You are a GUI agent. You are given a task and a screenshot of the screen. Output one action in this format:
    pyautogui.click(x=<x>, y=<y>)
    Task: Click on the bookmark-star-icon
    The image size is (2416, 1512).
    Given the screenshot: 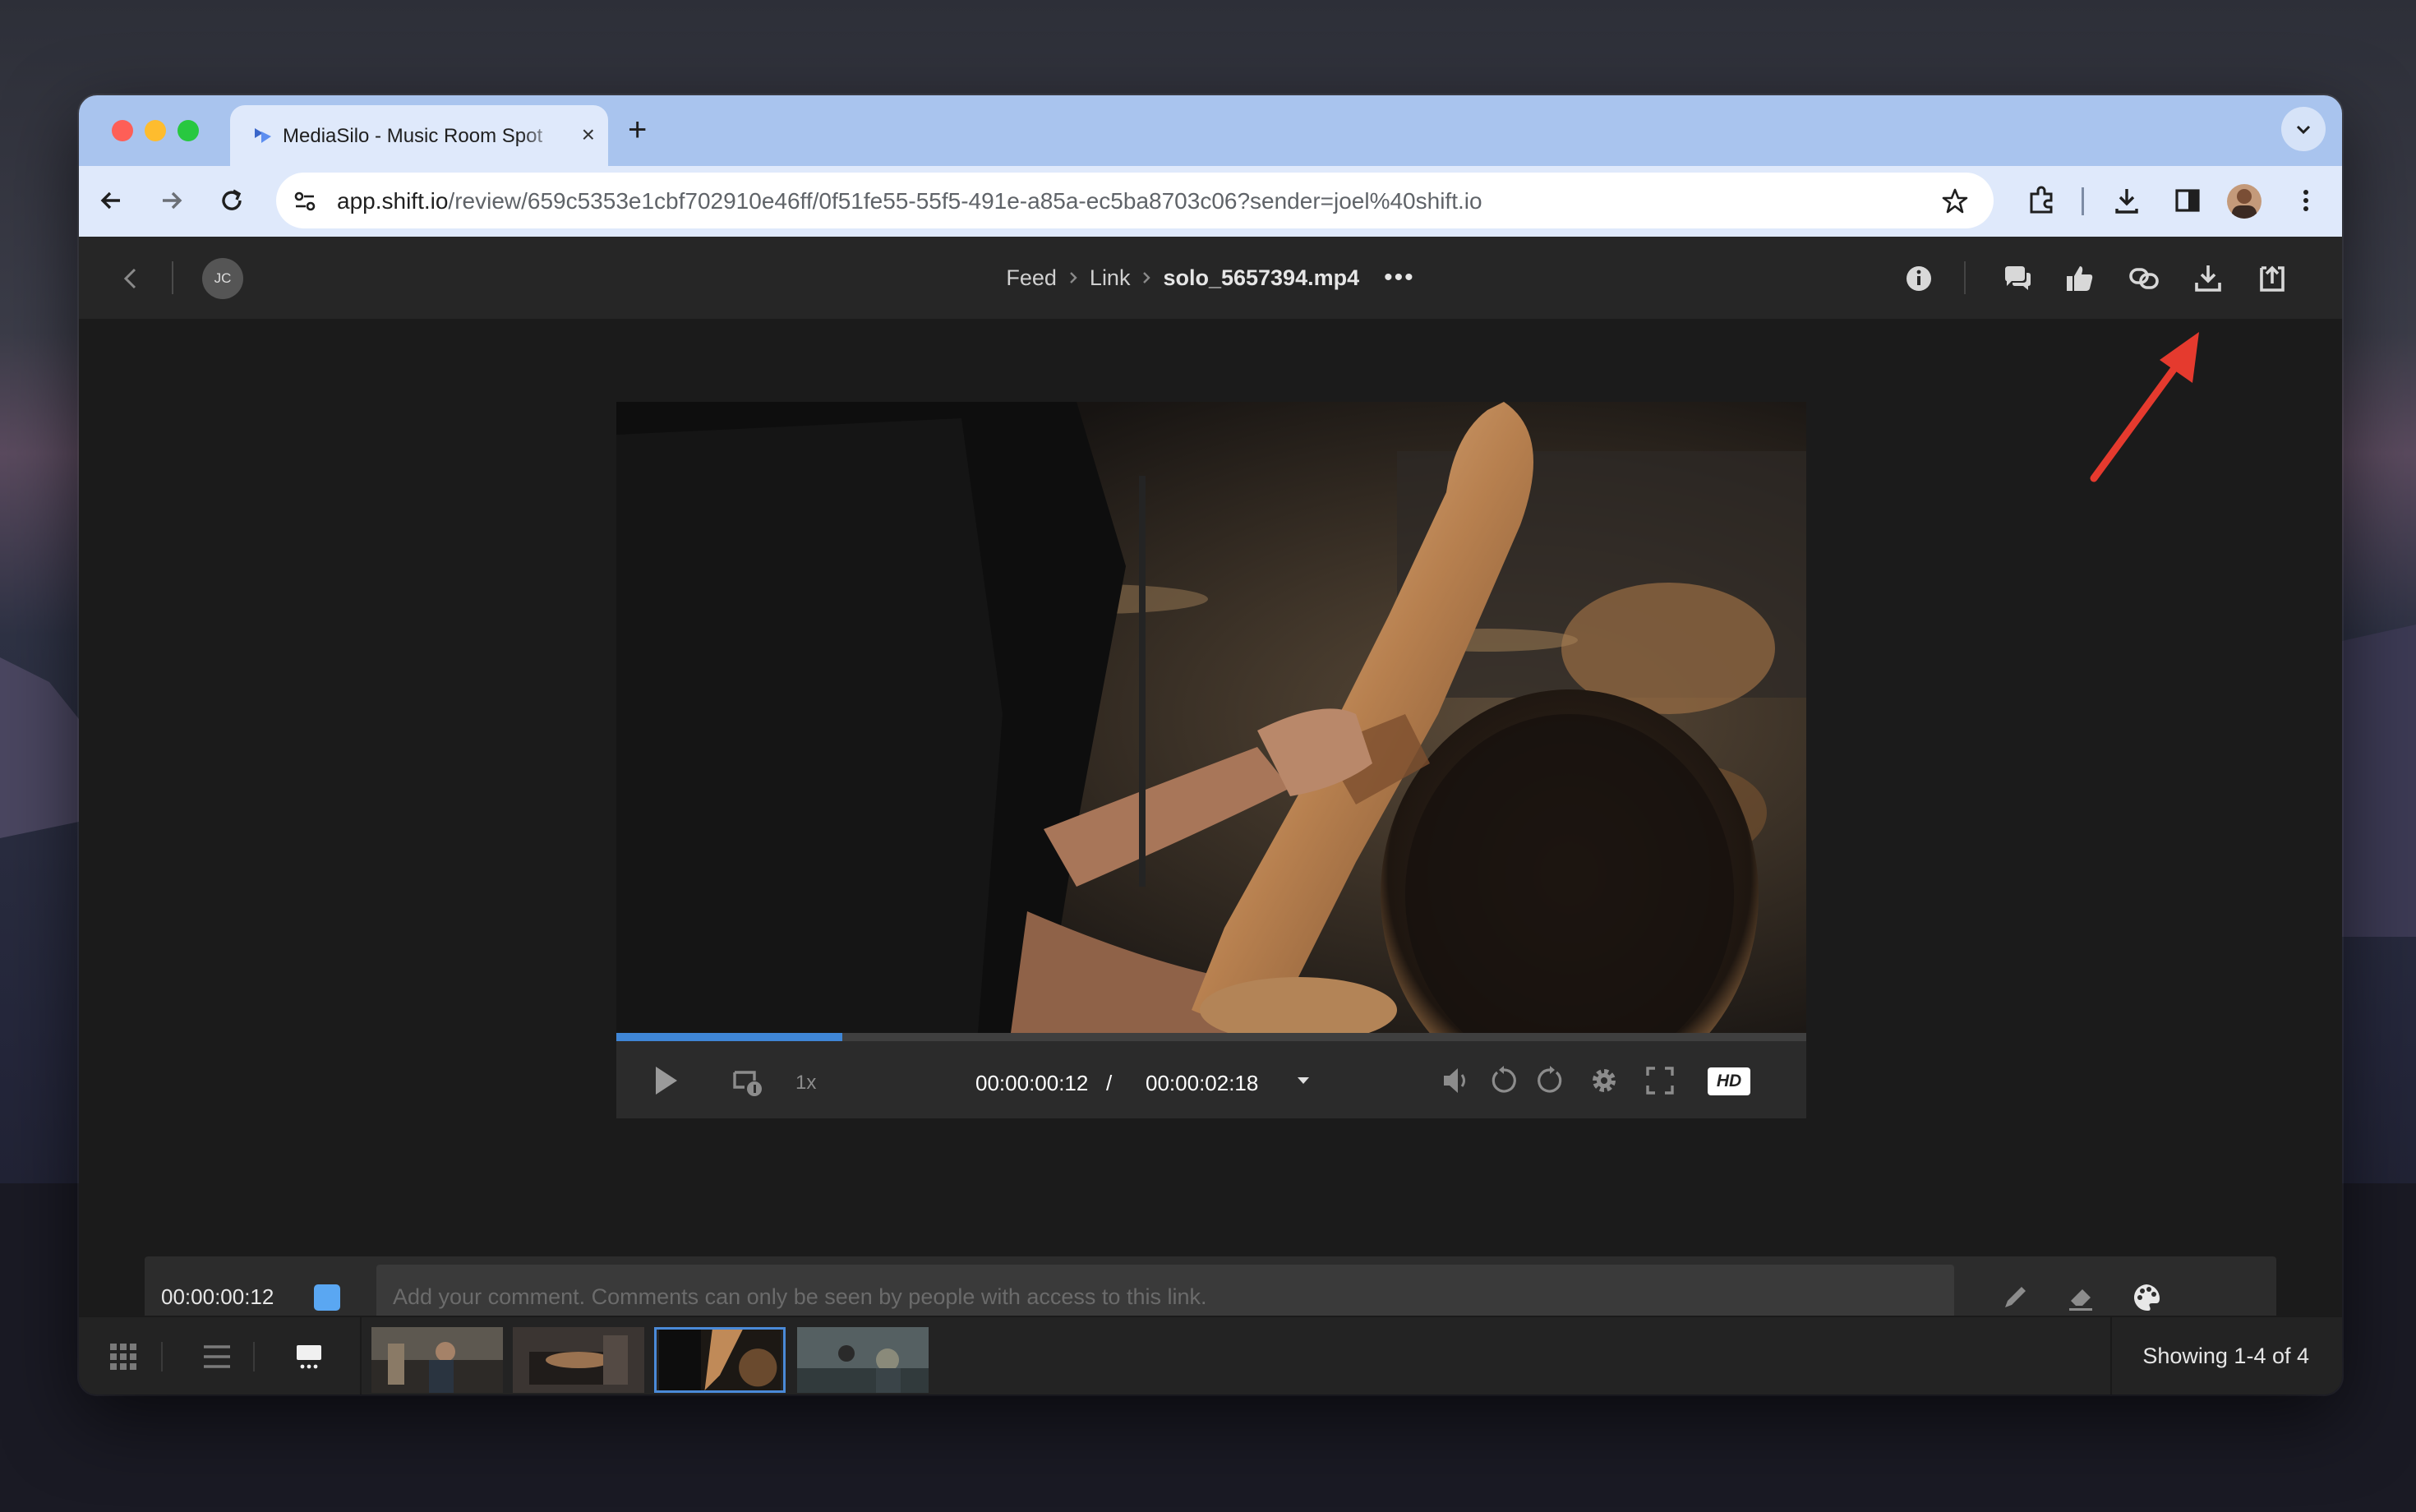 What is the action you would take?
    pyautogui.click(x=1955, y=201)
    